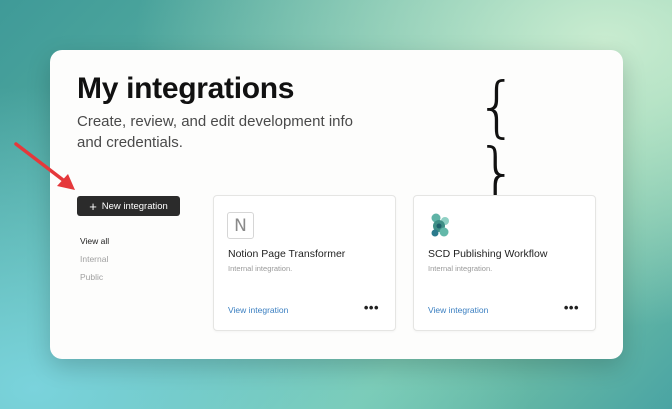 This screenshot has height=409, width=672. Describe the element at coordinates (186, 88) in the screenshot. I see `page-title: My integrations` at that location.